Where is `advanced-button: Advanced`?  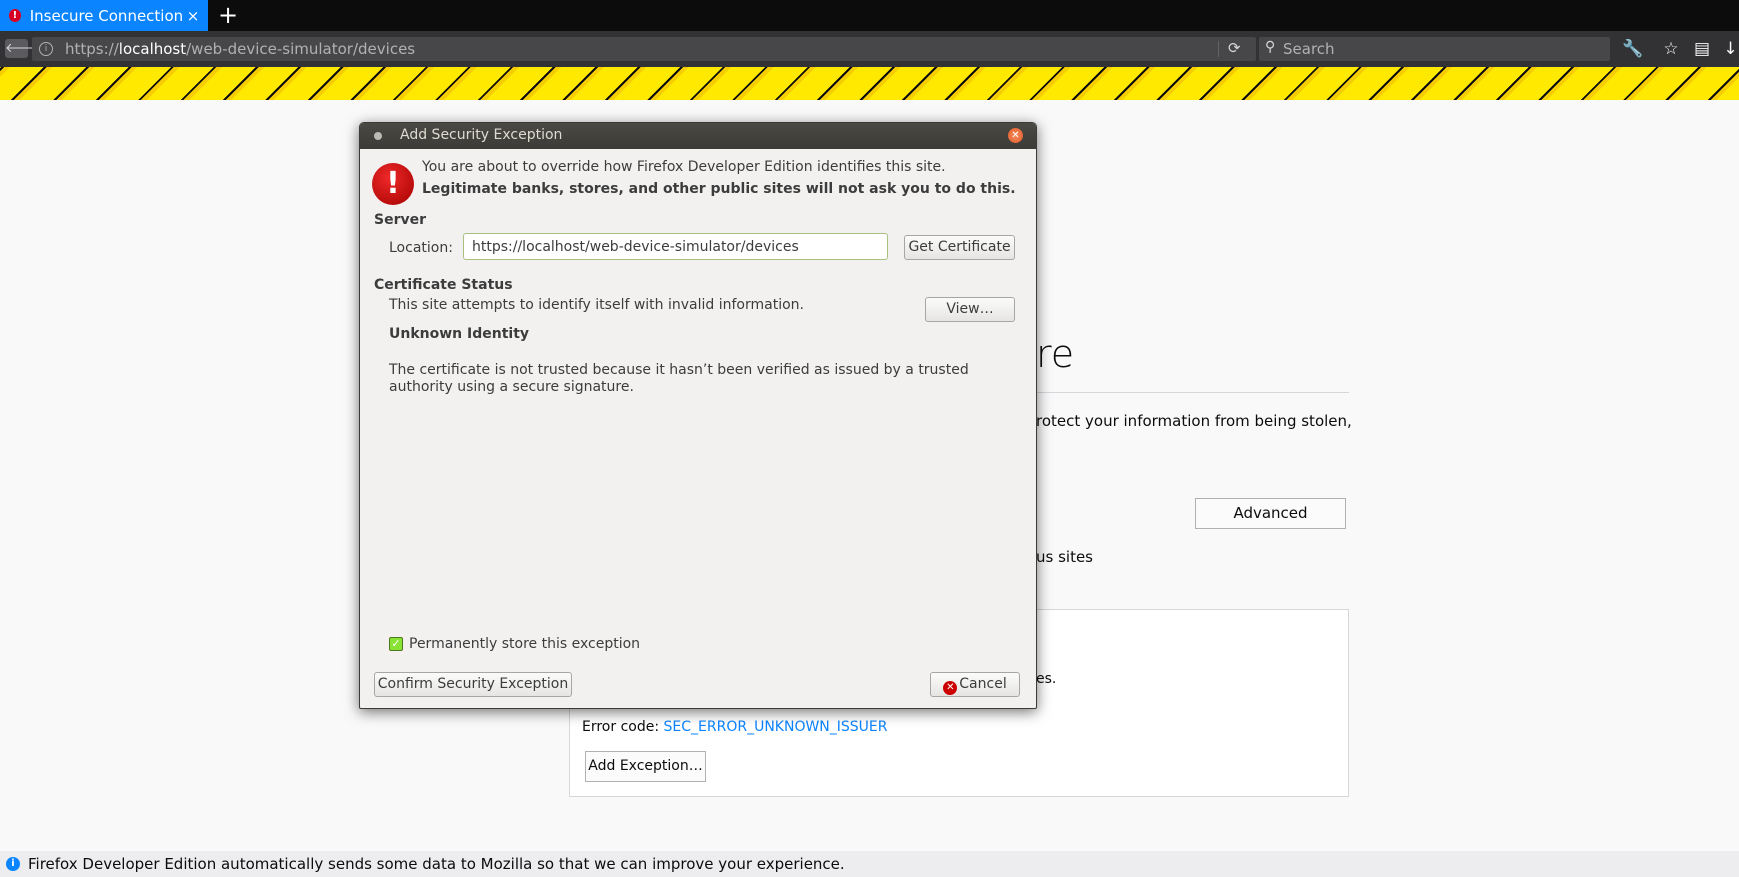
advanced-button: Advanced is located at coordinates (1270, 513).